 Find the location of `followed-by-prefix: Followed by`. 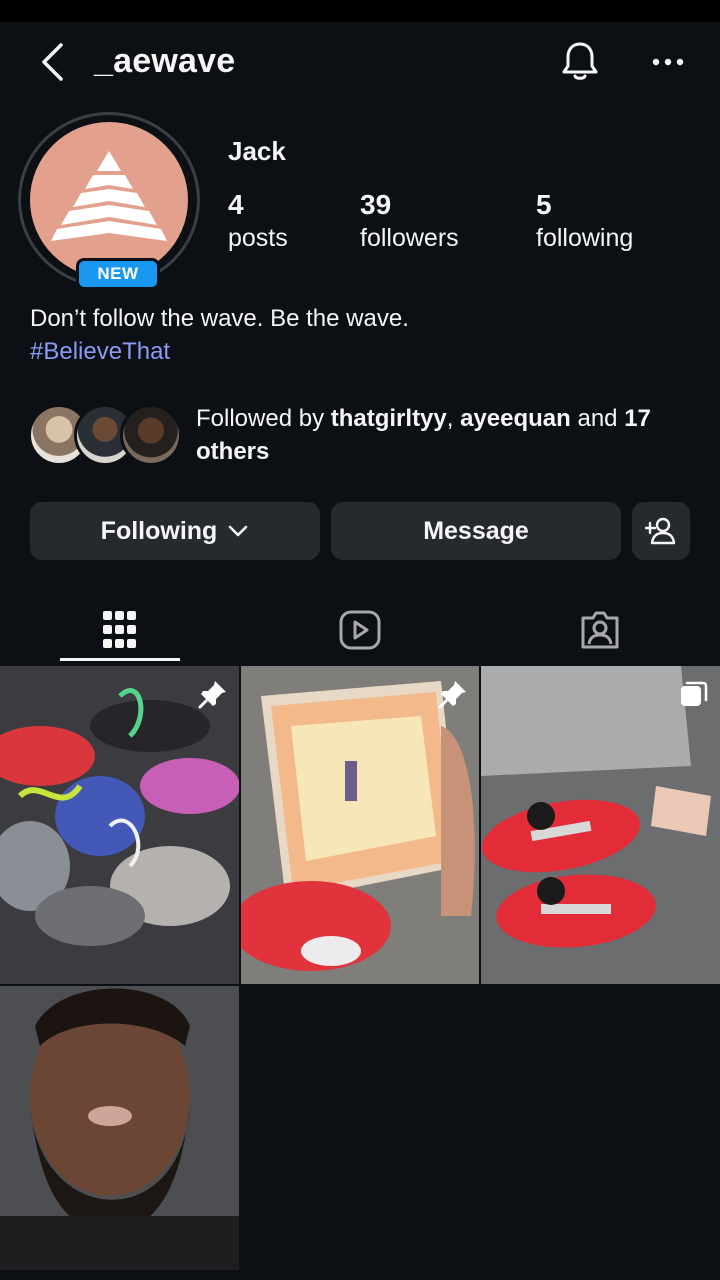

followed-by-prefix: Followed by is located at coordinates (263, 418).